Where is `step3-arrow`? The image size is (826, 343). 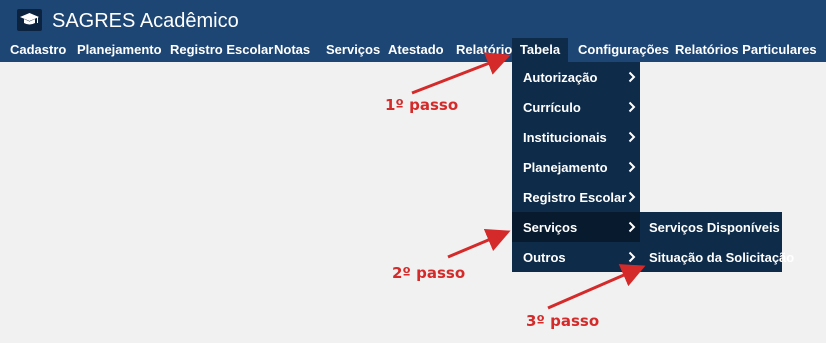
step3-arrow is located at coordinates (596, 287).